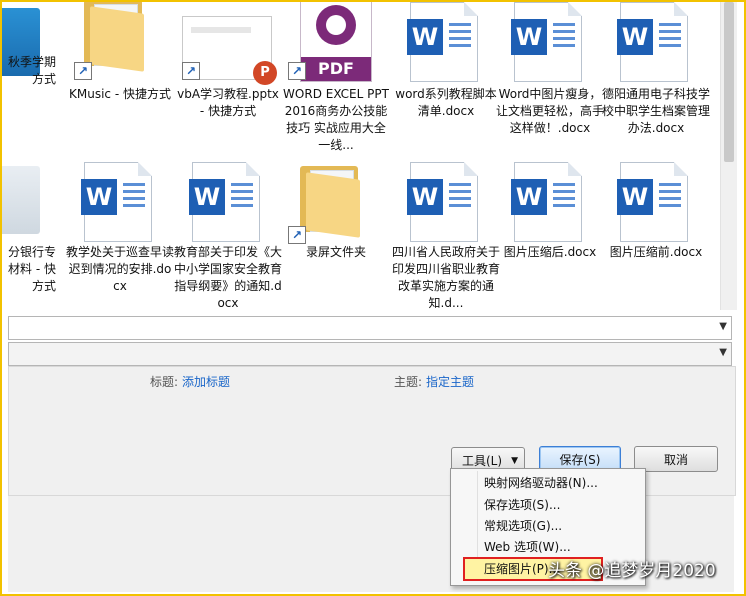 The width and height of the screenshot is (746, 596). What do you see at coordinates (206, 382) in the screenshot?
I see `add-title-link: 添加标题` at bounding box center [206, 382].